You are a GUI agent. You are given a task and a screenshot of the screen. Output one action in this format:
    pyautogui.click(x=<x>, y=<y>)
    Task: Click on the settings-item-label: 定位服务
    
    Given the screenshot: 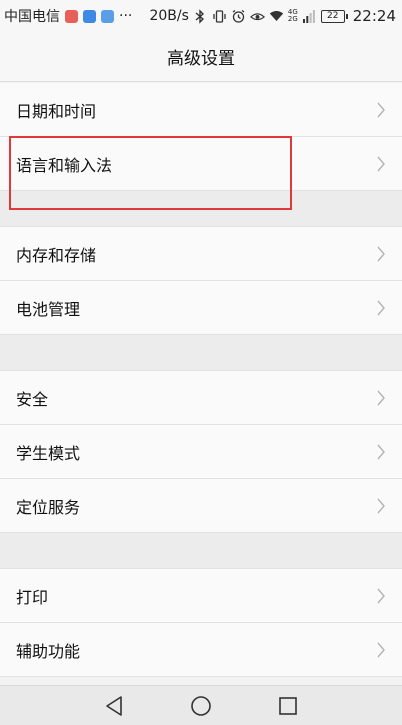 What is the action you would take?
    pyautogui.click(x=48, y=507)
    